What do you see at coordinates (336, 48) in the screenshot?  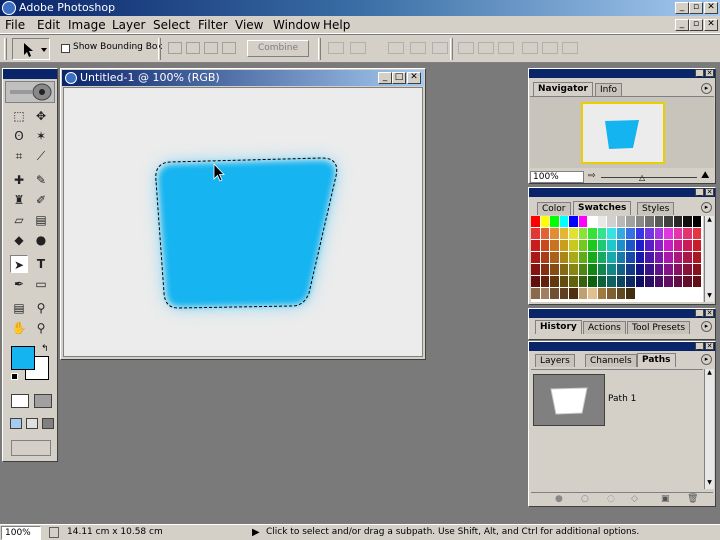 I see `align-top-icon` at bounding box center [336, 48].